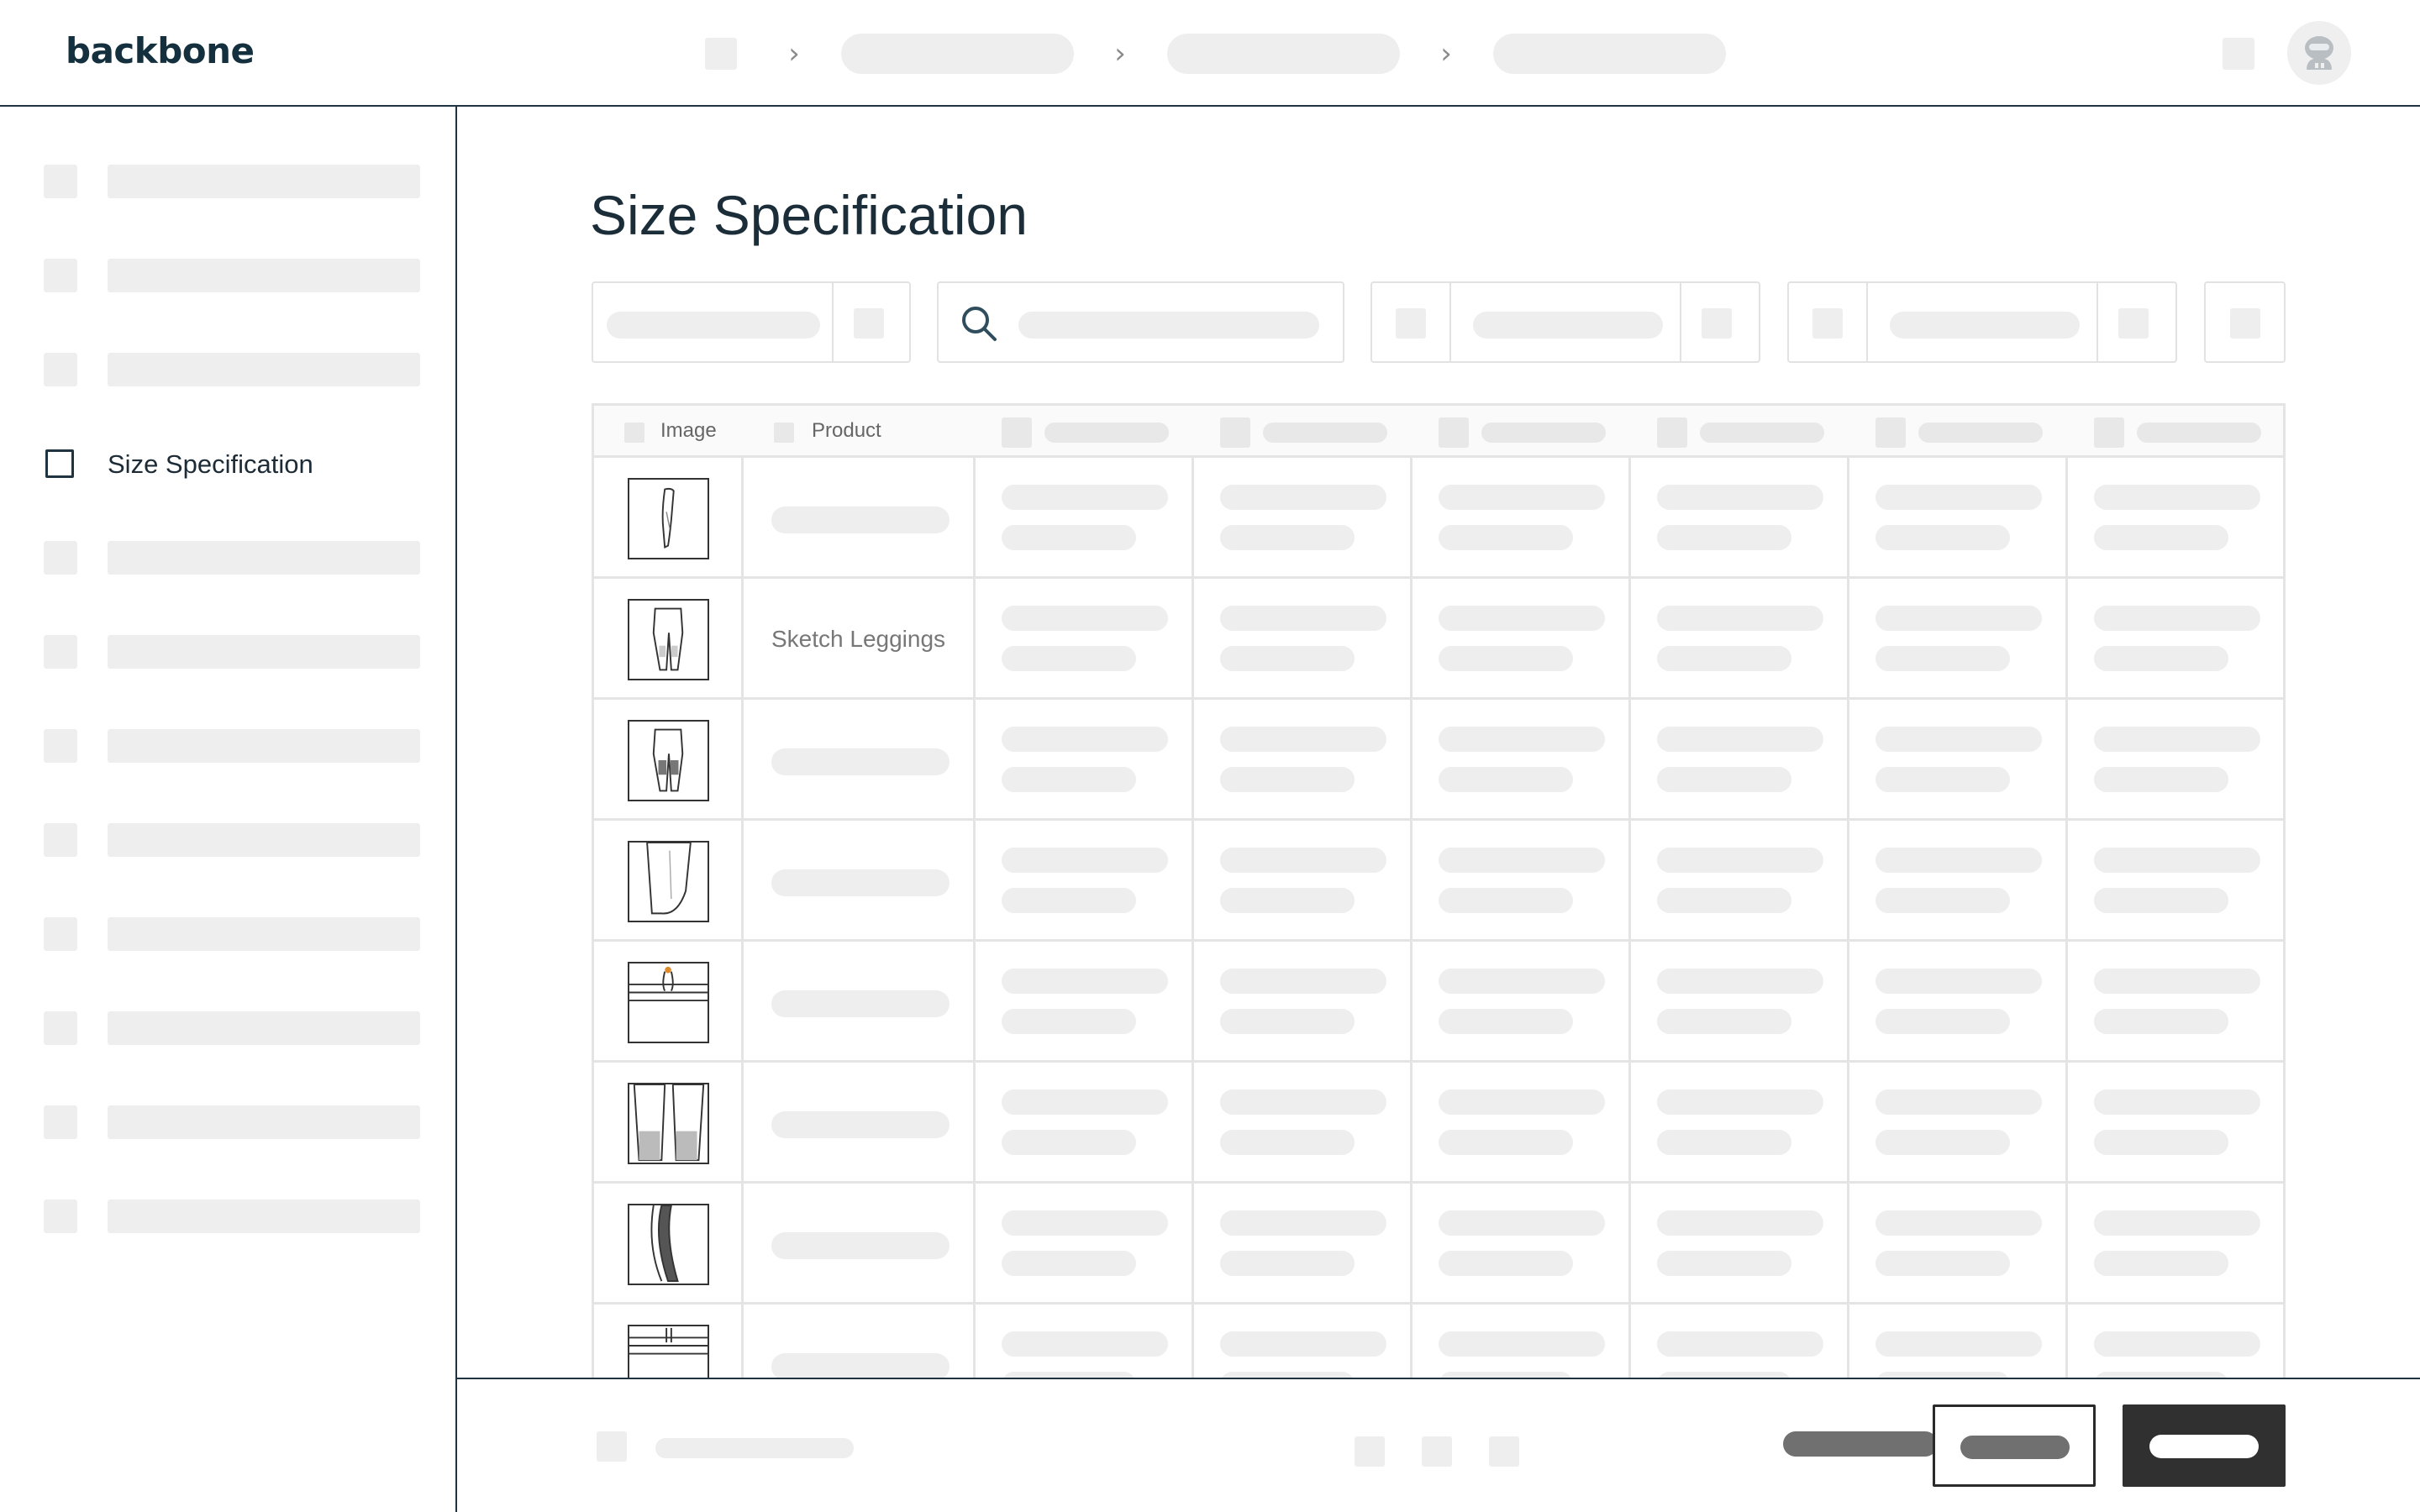 The image size is (2420, 1512). Describe the element at coordinates (721, 54) in the screenshot. I see `breadcrumb-home-icon` at that location.